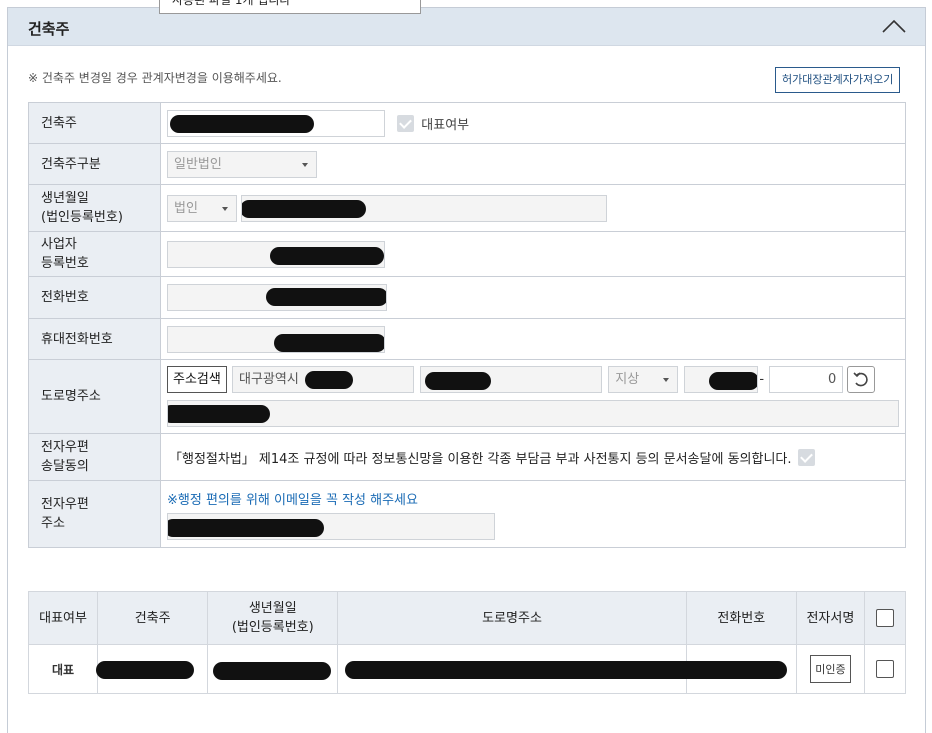  Describe the element at coordinates (65, 504) in the screenshot. I see `email-label: 전자우편` at that location.